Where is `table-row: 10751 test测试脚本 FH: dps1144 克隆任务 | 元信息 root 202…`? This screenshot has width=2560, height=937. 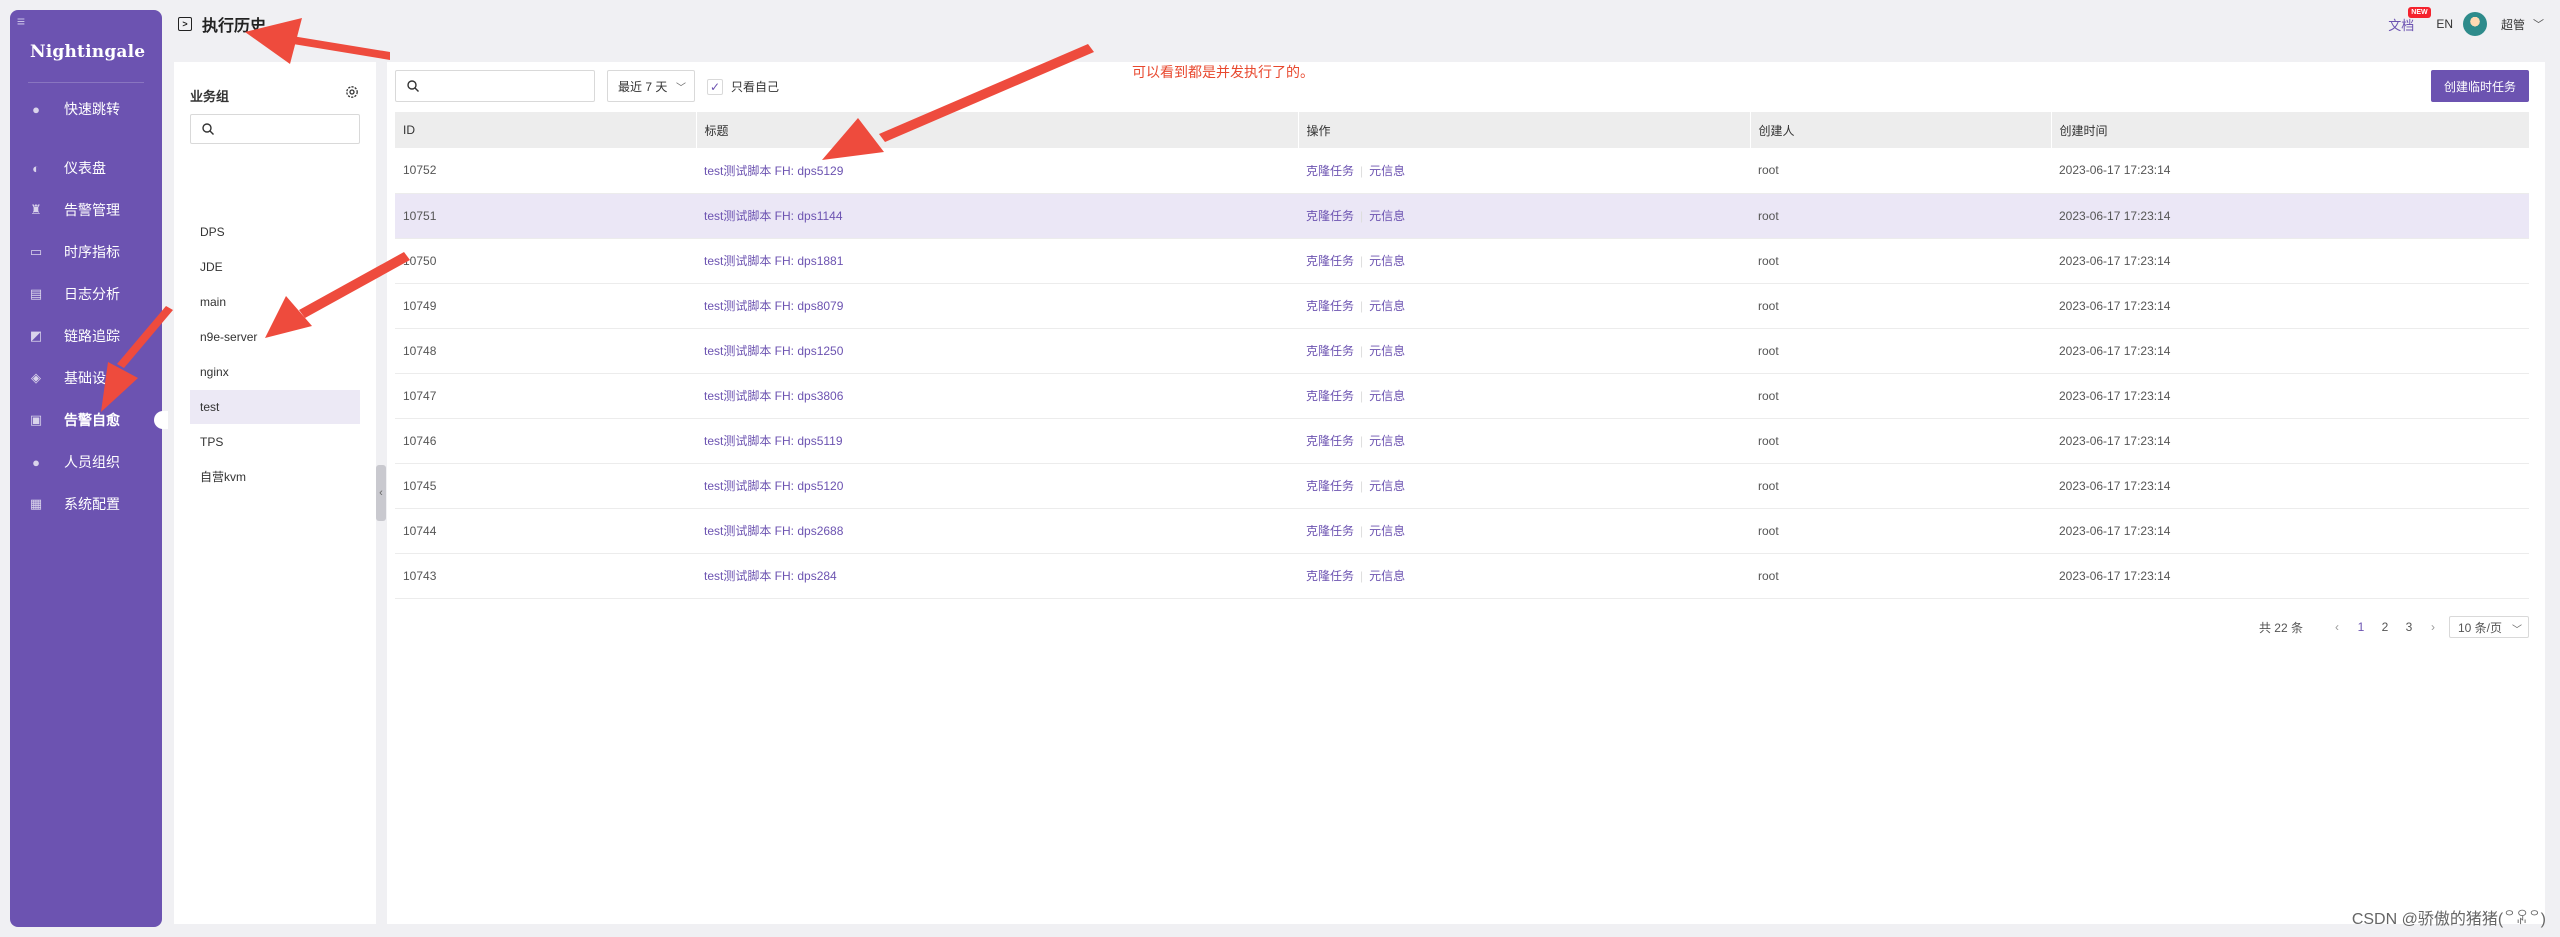
table-row: 10751 test测试脚本 FH: dps1144 克隆任务 | 元信息 root 202… is located at coordinates (1462, 216).